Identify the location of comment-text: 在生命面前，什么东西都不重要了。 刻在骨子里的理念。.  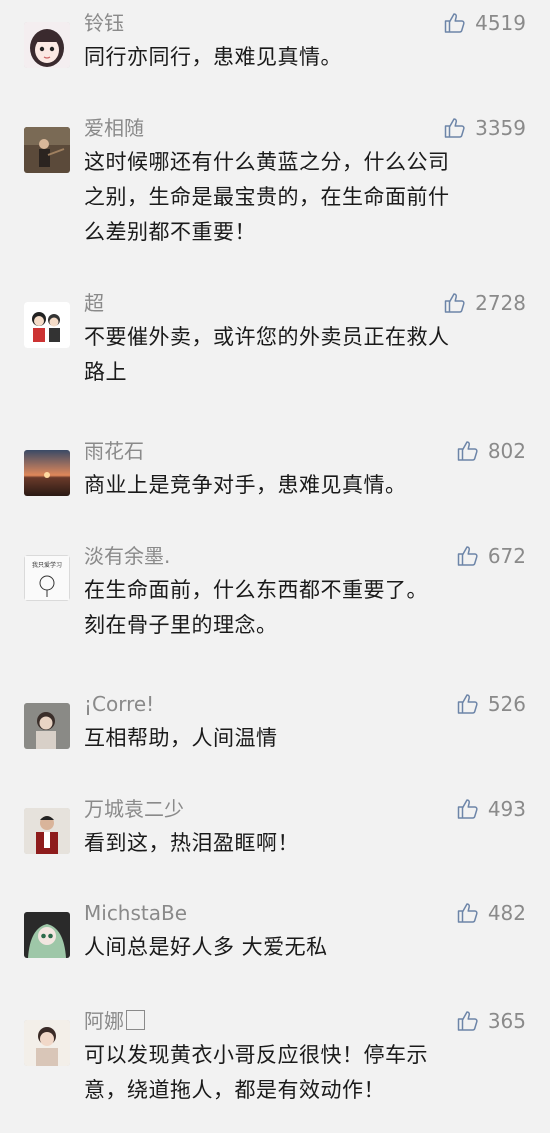
(294, 608).